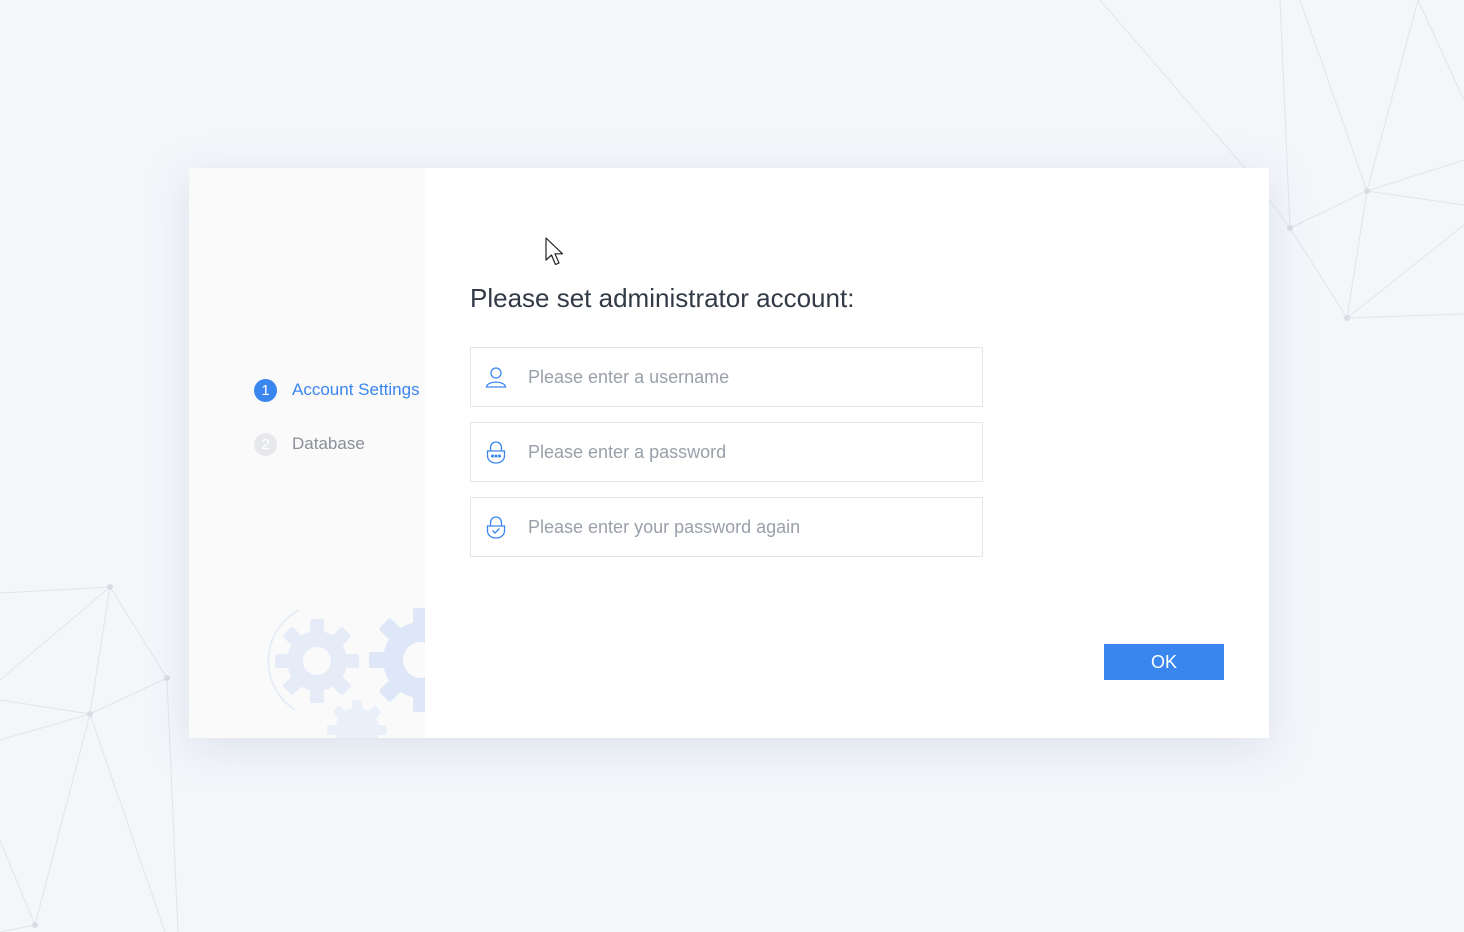 The image size is (1464, 932). What do you see at coordinates (743, 377) in the screenshot?
I see `username-input` at bounding box center [743, 377].